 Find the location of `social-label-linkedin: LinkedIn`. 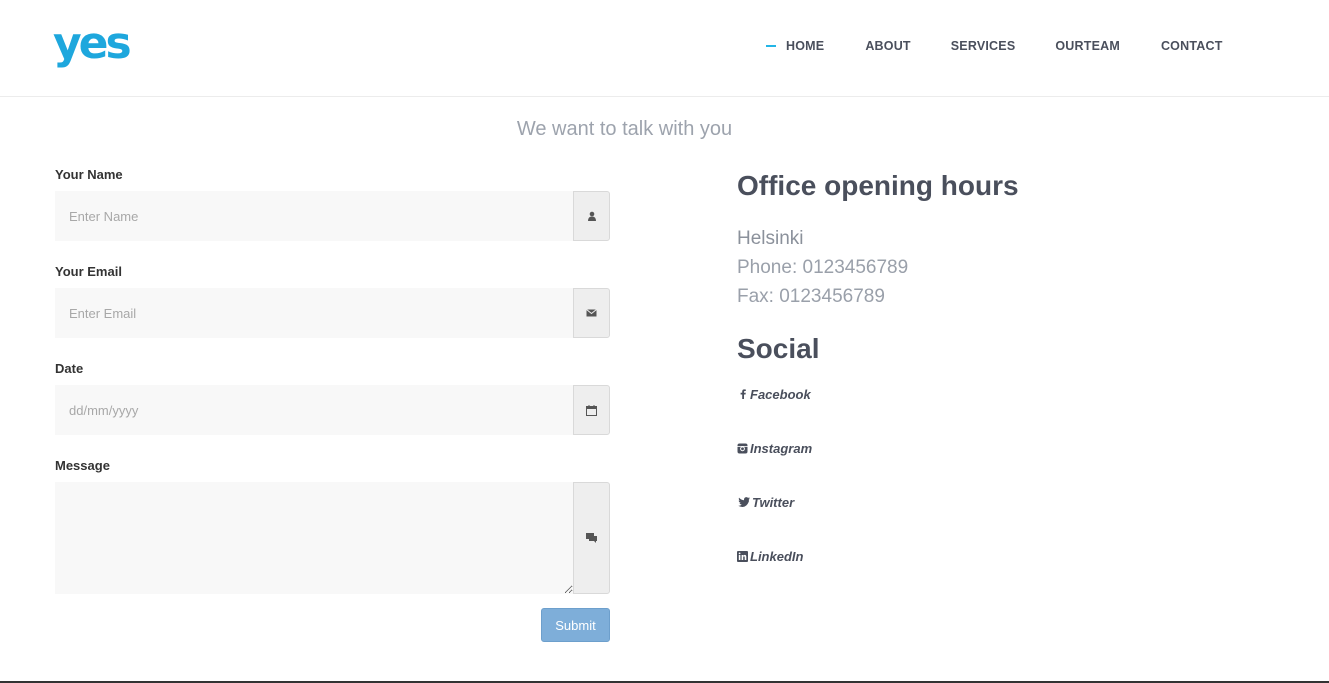

social-label-linkedin: LinkedIn is located at coordinates (777, 556).